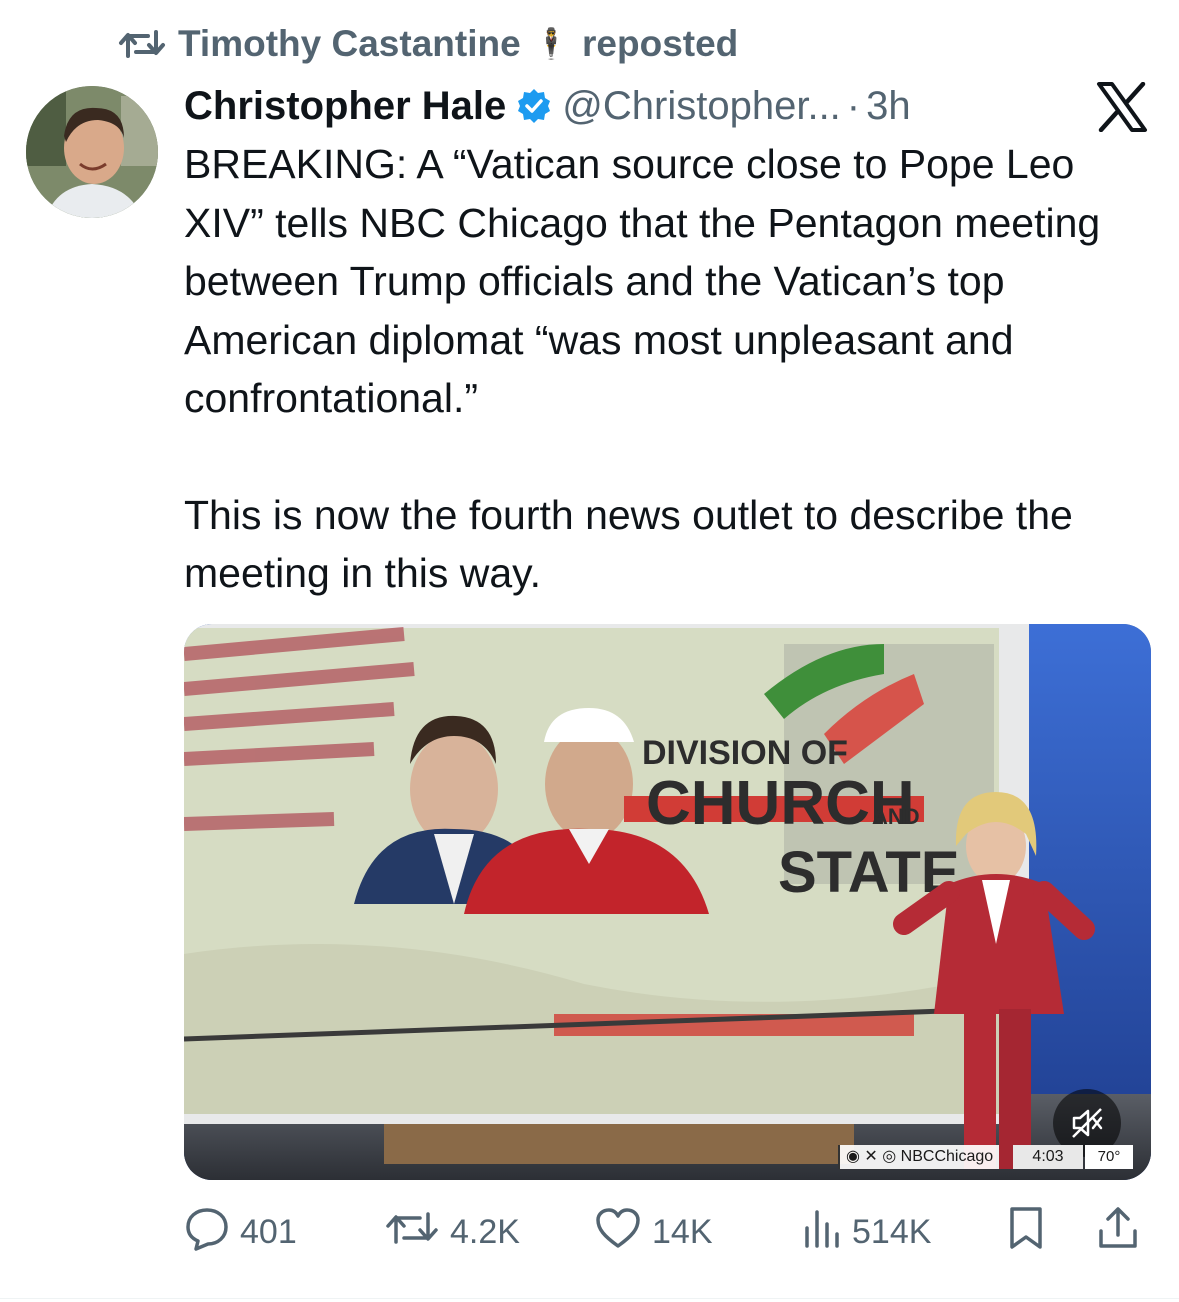  Describe the element at coordinates (534, 106) in the screenshot. I see `verified-badge-icon` at that location.